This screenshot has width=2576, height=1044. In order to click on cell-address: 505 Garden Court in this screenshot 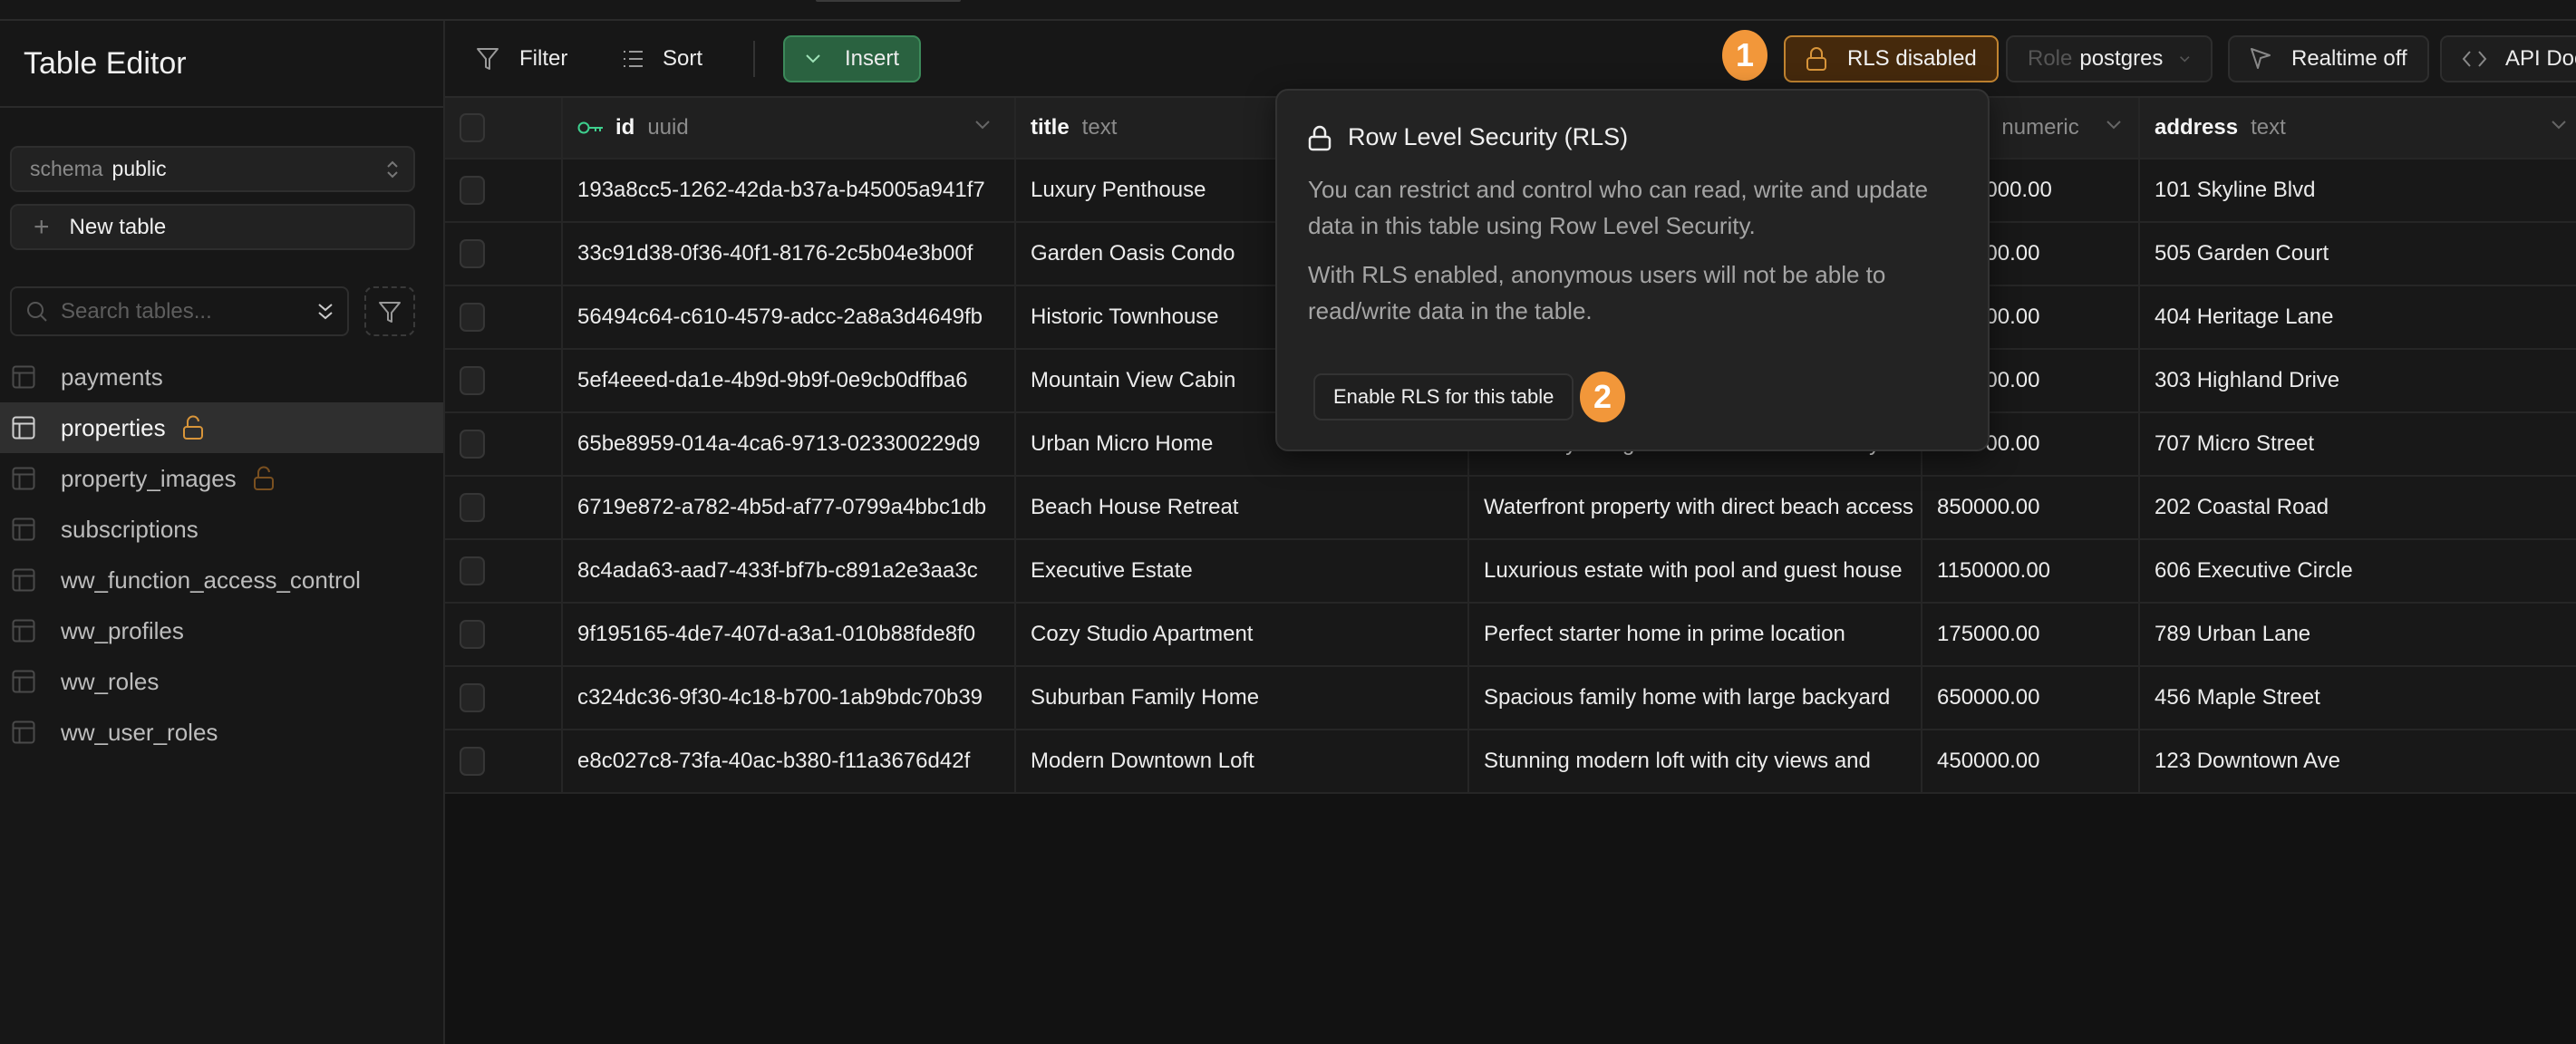, I will do `click(2358, 254)`.